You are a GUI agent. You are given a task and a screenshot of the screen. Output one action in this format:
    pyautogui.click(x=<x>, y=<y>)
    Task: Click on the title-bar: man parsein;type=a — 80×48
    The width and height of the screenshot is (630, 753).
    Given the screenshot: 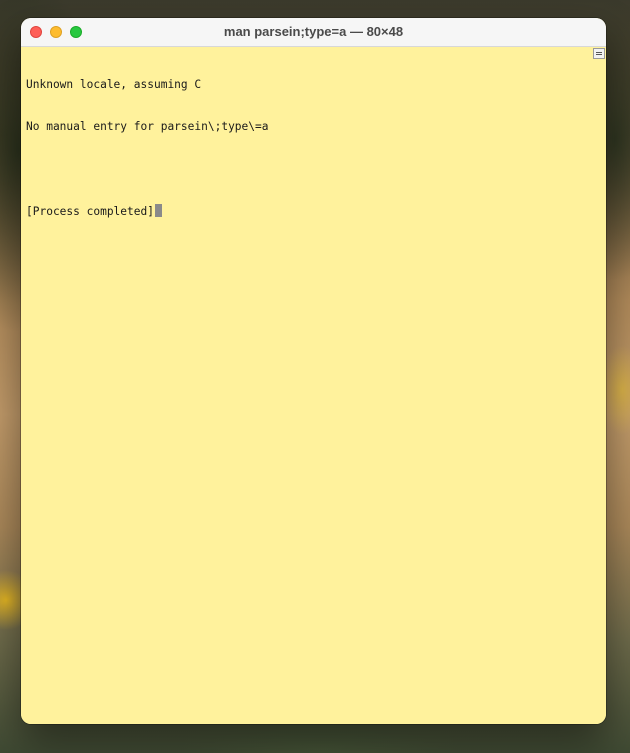 What is the action you would take?
    pyautogui.click(x=313, y=32)
    